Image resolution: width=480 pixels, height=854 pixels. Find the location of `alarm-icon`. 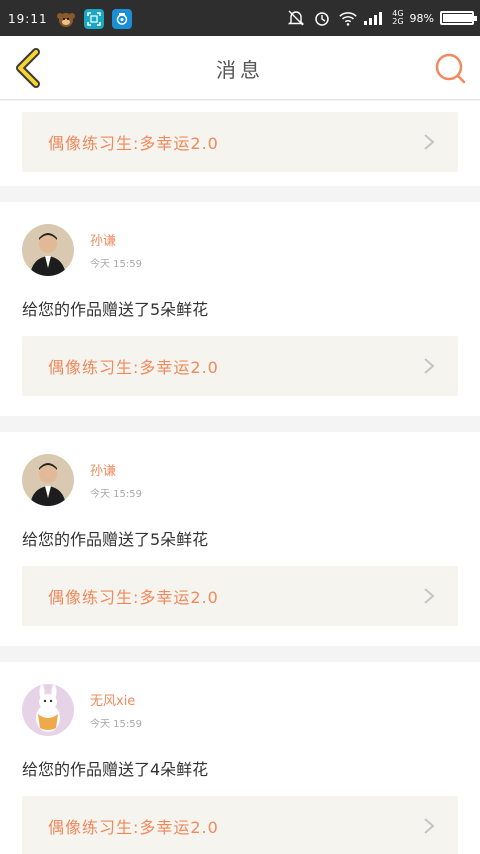

alarm-icon is located at coordinates (322, 18).